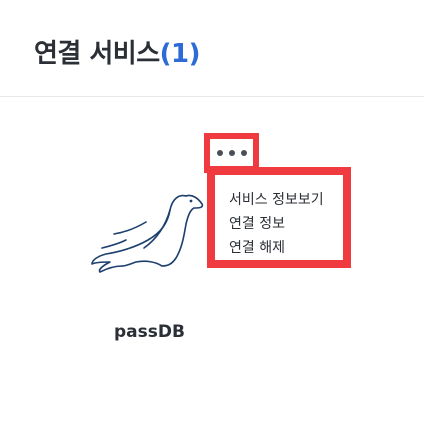  I want to click on options-menu-panel: 서비스 정보보기 연결 정보 연결 해제, so click(279, 217).